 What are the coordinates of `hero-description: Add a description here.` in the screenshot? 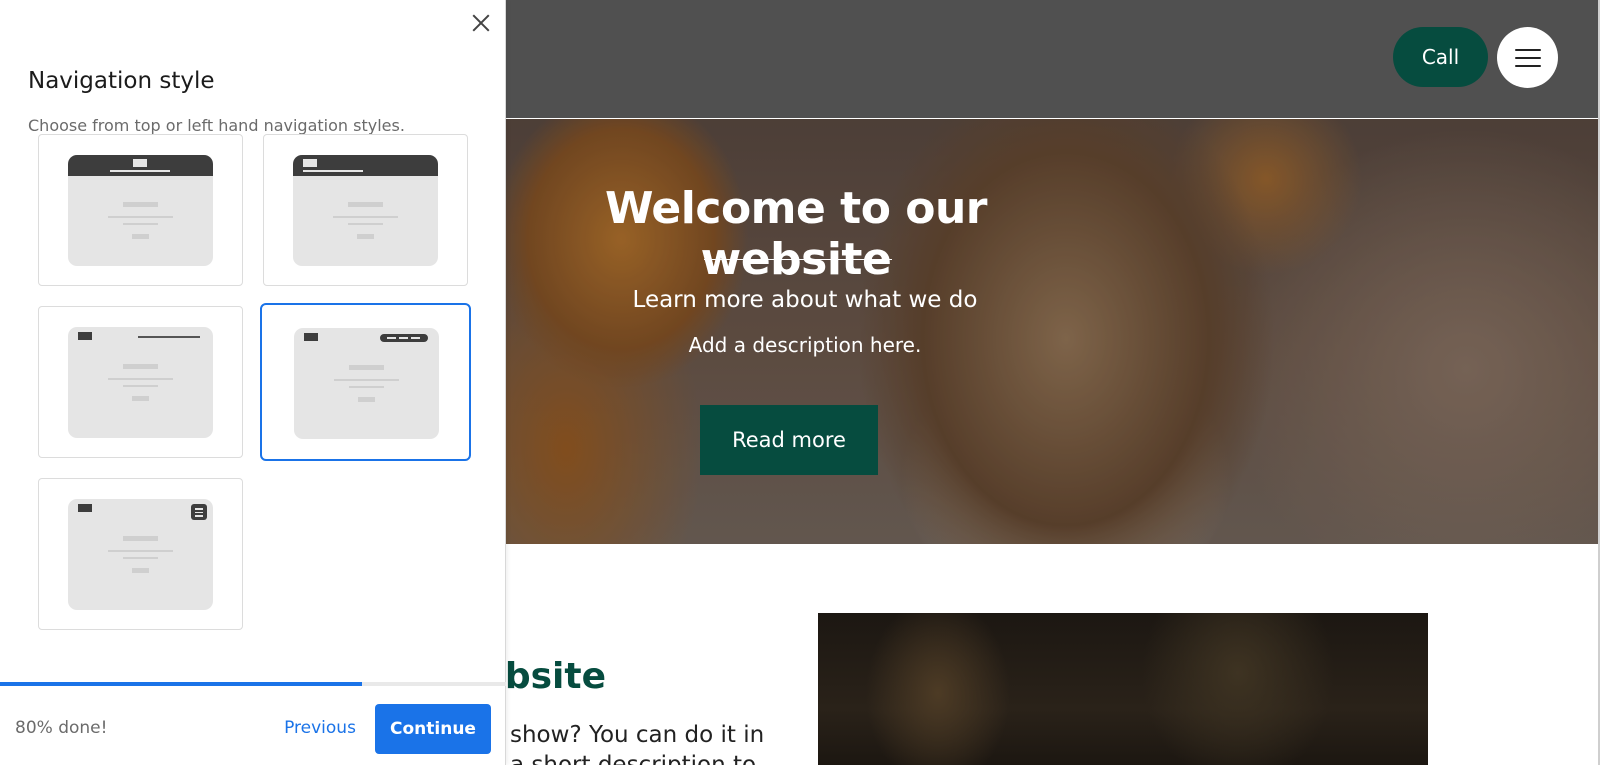 It's located at (805, 345).